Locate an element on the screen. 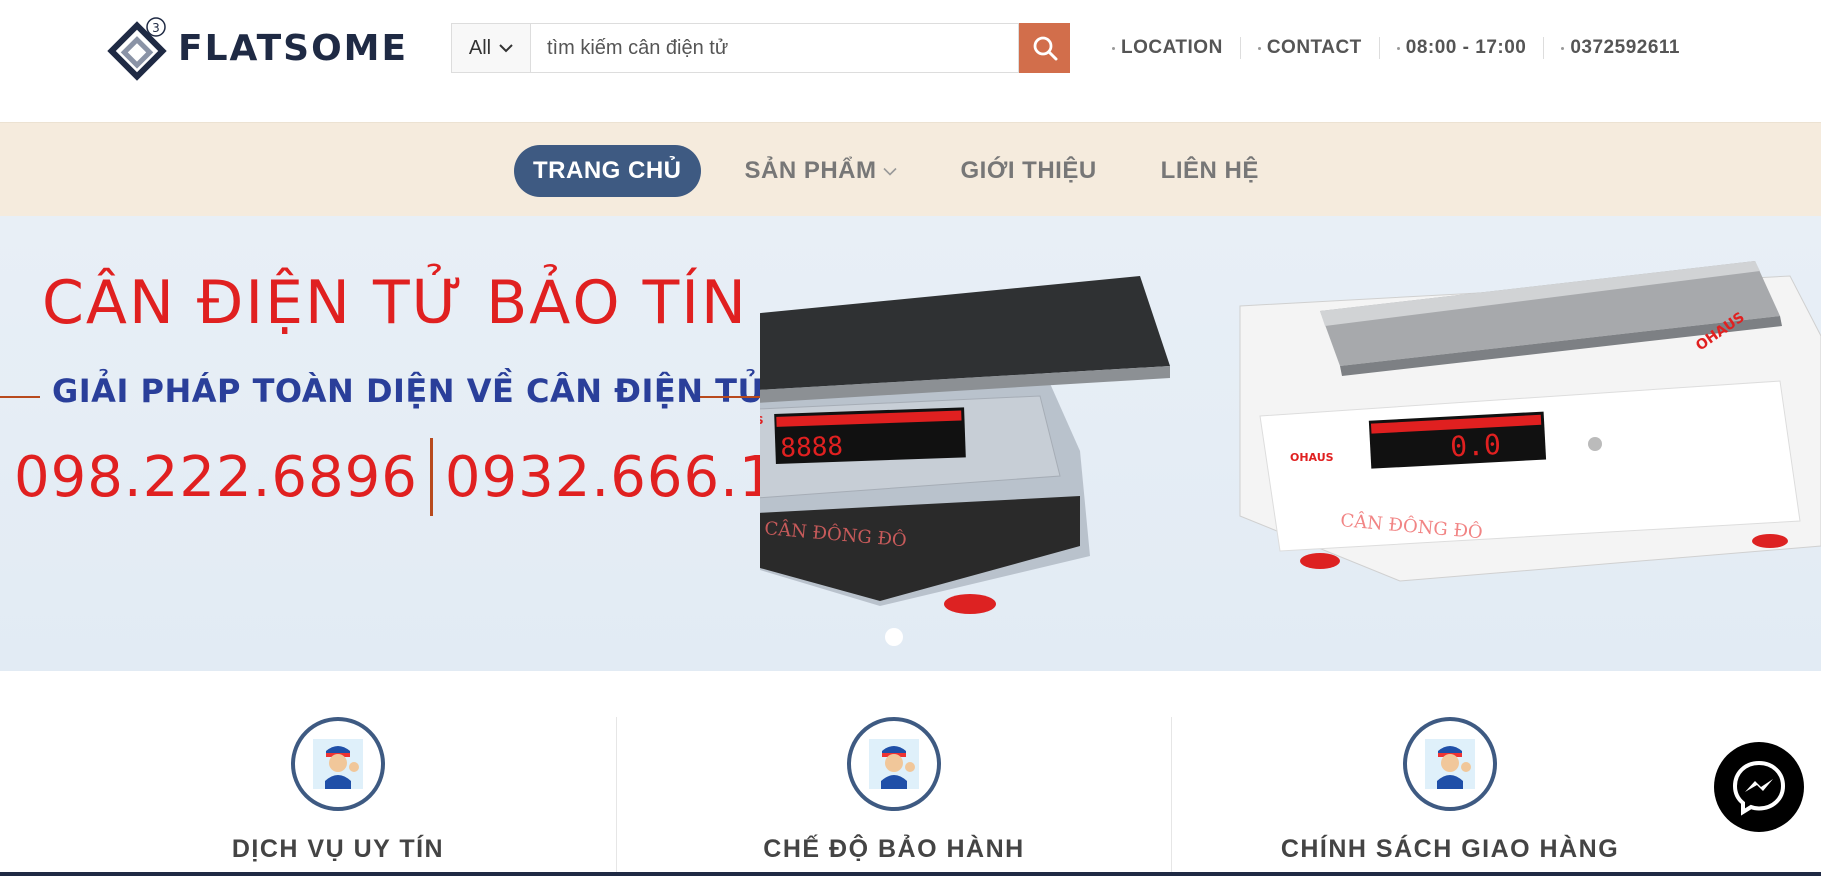  main-navigation: TRANG CHỦ SẢN PHẨM GIỚI THIỆU LIÊN HỆ is located at coordinates (910, 169).